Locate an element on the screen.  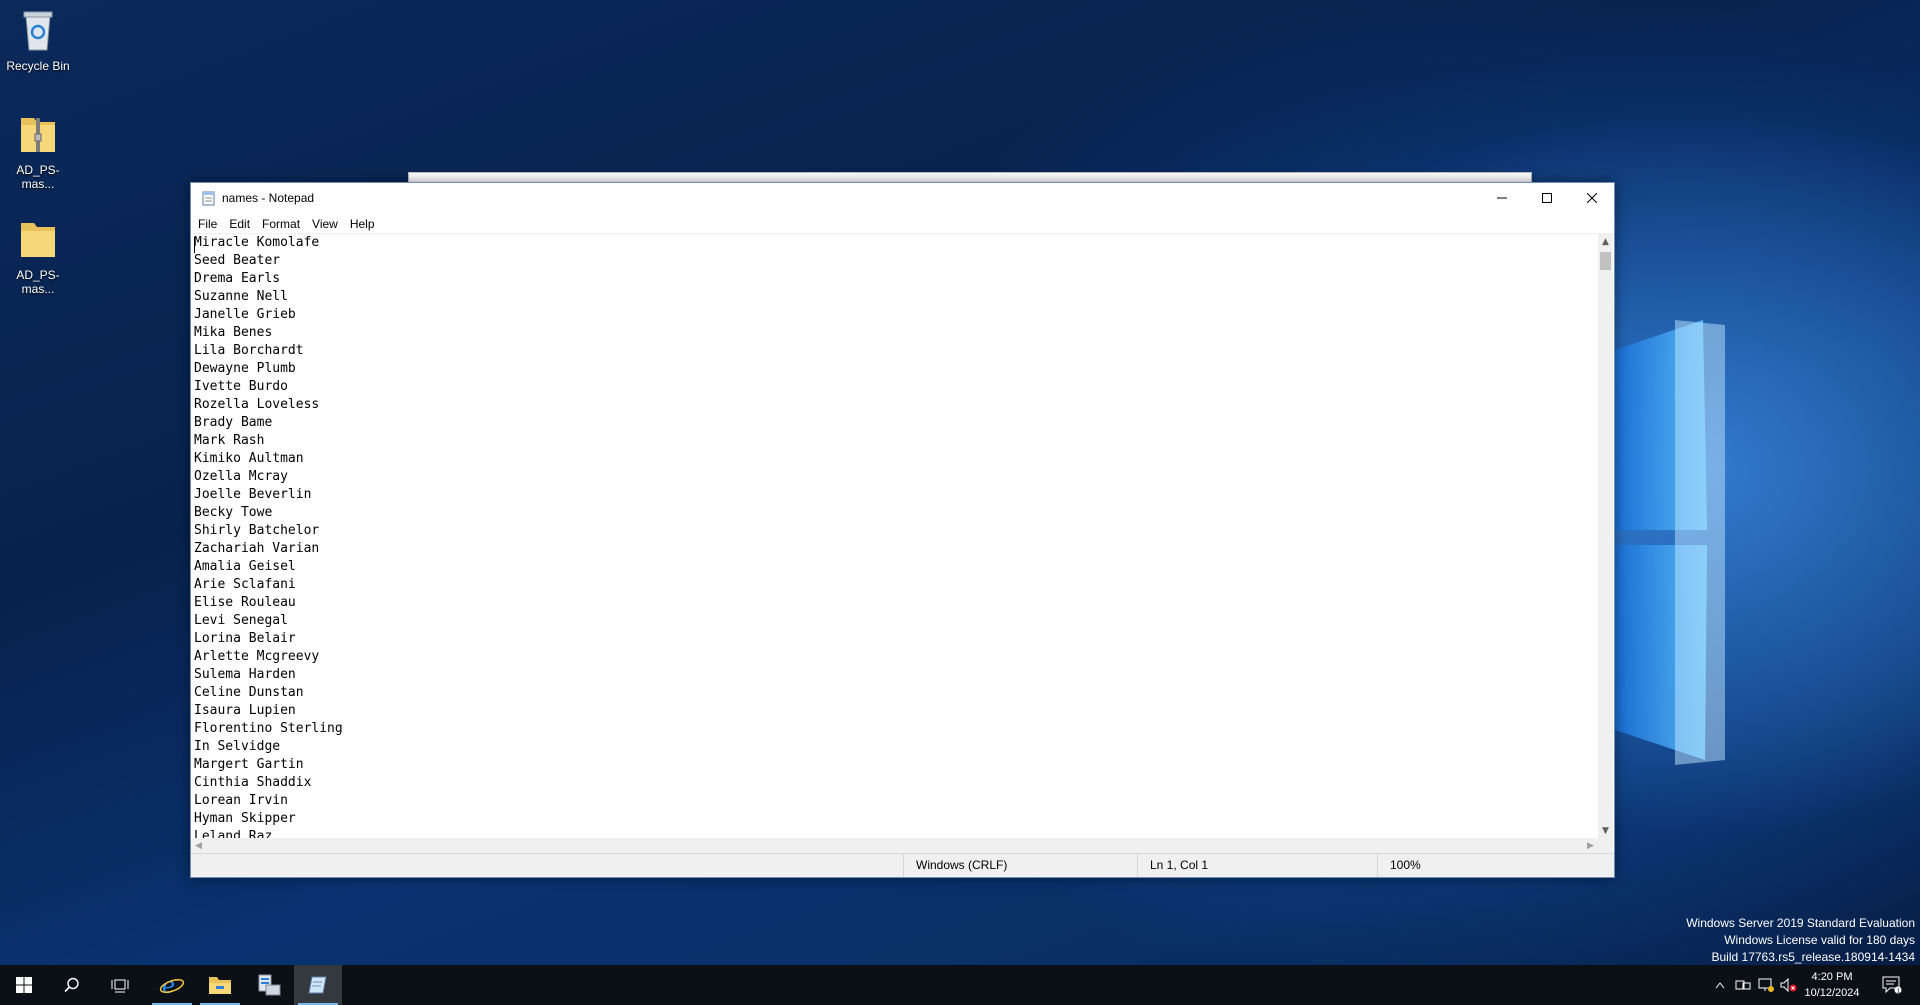
text-line: Zachariah Varian is located at coordinates (257, 548).